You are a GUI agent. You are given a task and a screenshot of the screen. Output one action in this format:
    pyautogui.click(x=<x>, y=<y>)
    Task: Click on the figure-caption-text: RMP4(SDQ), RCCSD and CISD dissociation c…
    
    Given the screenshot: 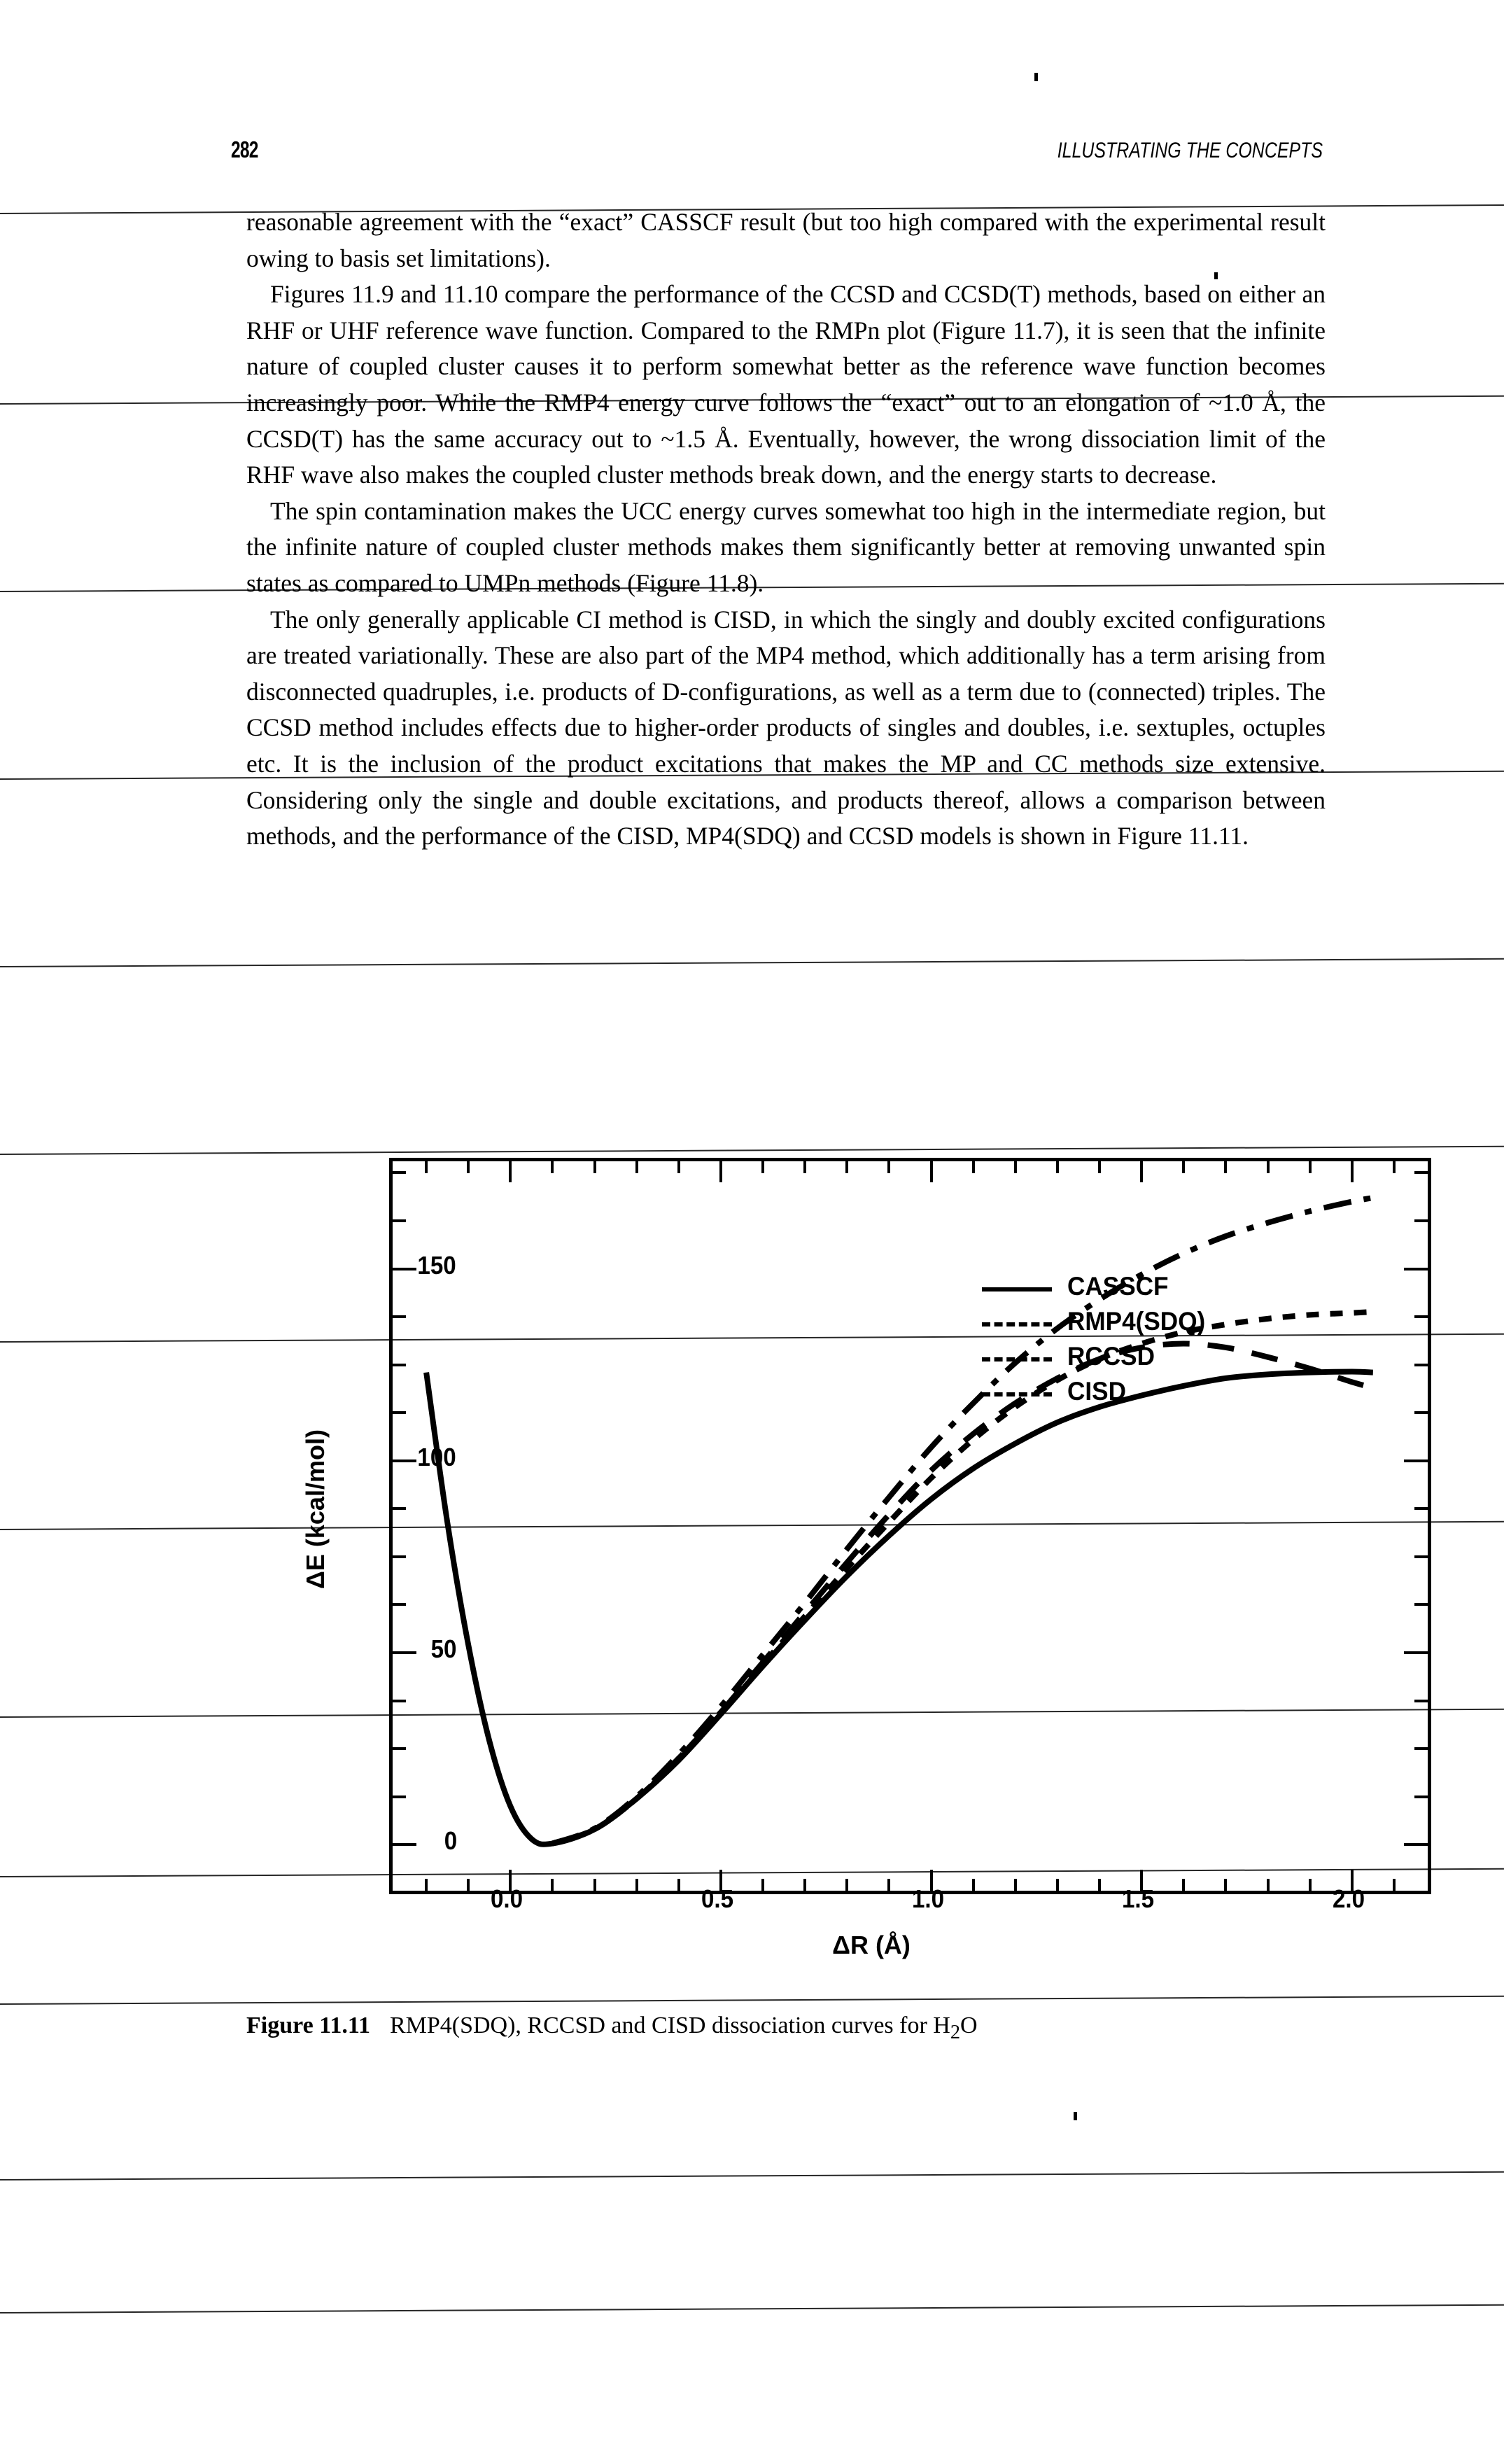 What is the action you would take?
    pyautogui.click(x=669, y=2025)
    